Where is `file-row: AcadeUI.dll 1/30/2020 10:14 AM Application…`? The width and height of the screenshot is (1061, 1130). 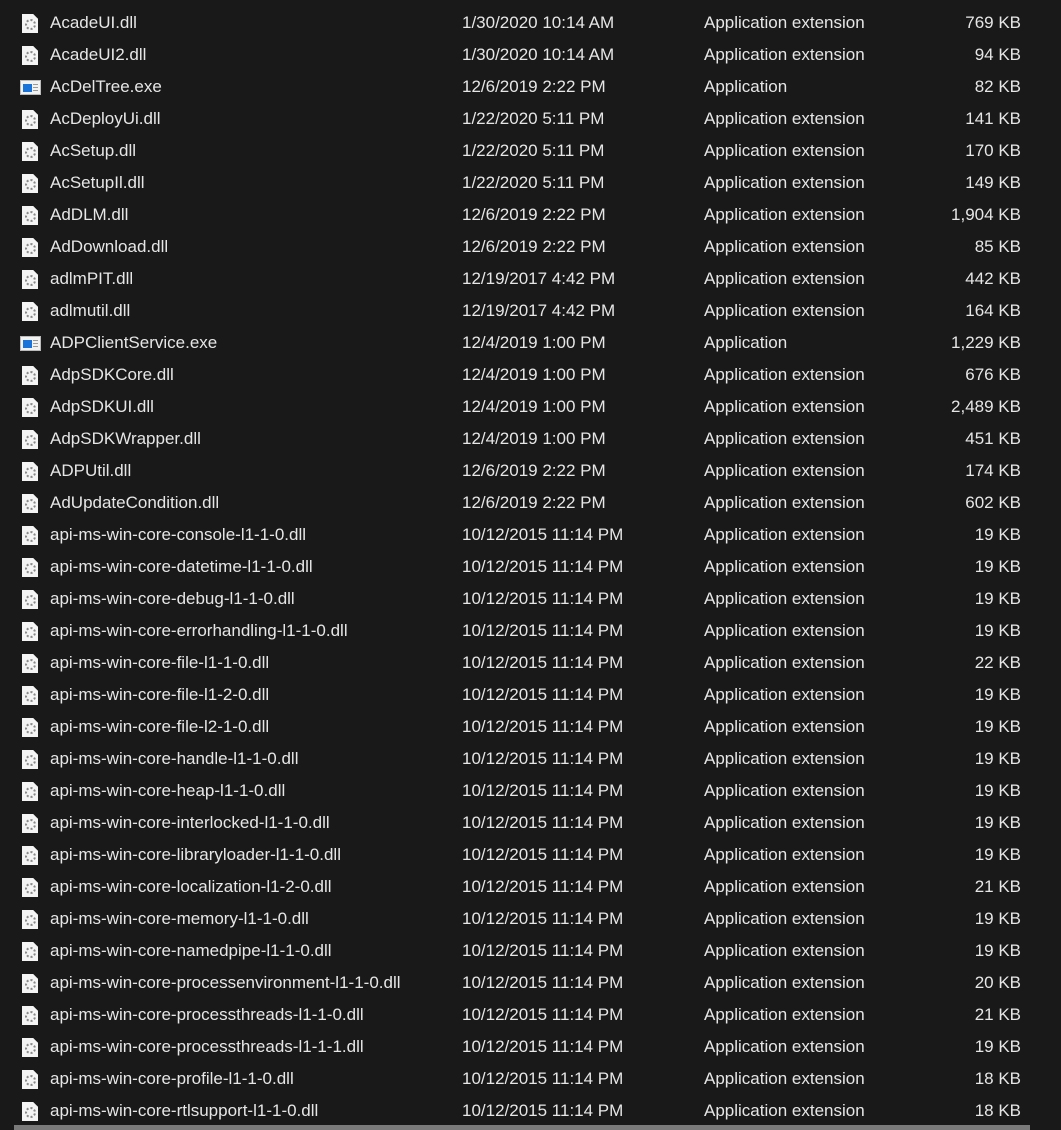
file-row: AcadeUI.dll 1/30/2020 10:14 AM Application… is located at coordinates (530, 23).